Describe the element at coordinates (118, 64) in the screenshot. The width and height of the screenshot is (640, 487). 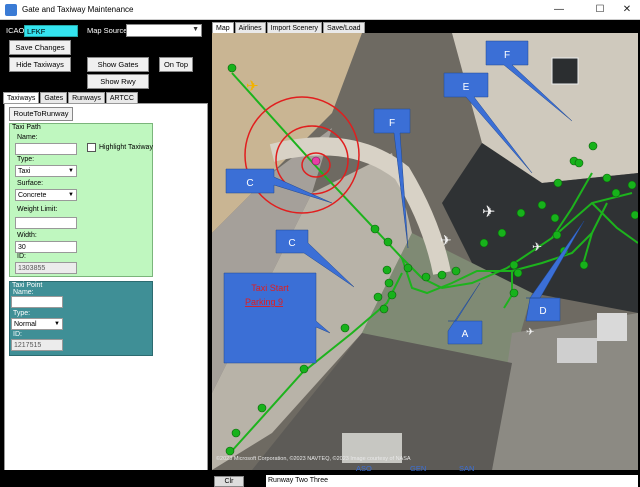
I see `show-gates-button: Show Gates` at that location.